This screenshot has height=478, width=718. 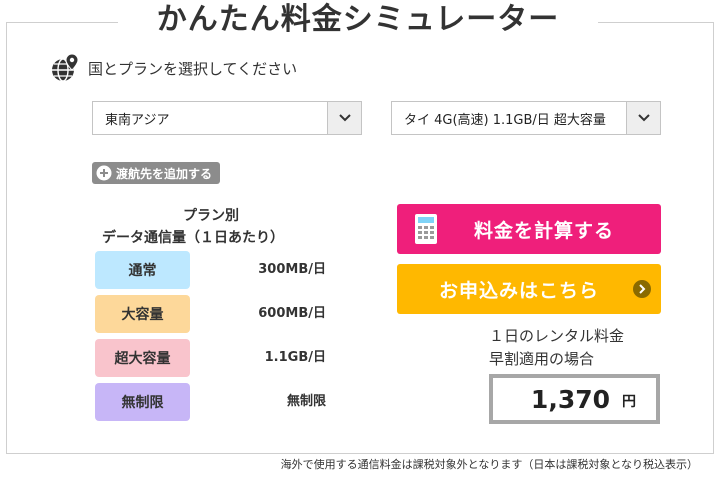 What do you see at coordinates (212, 314) in the screenshot?
I see `plan-row-large: 大容量 600MB/日` at bounding box center [212, 314].